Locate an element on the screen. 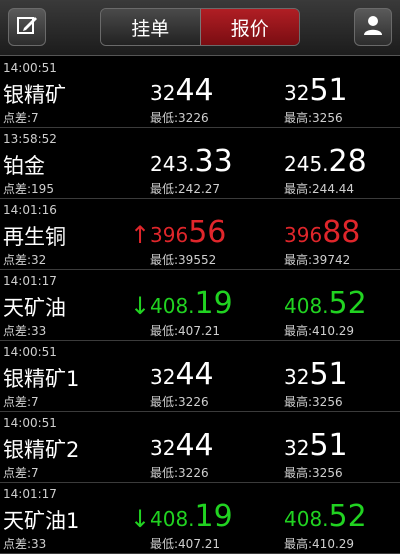 The height and width of the screenshot is (554, 400). user-button is located at coordinates (373, 27).